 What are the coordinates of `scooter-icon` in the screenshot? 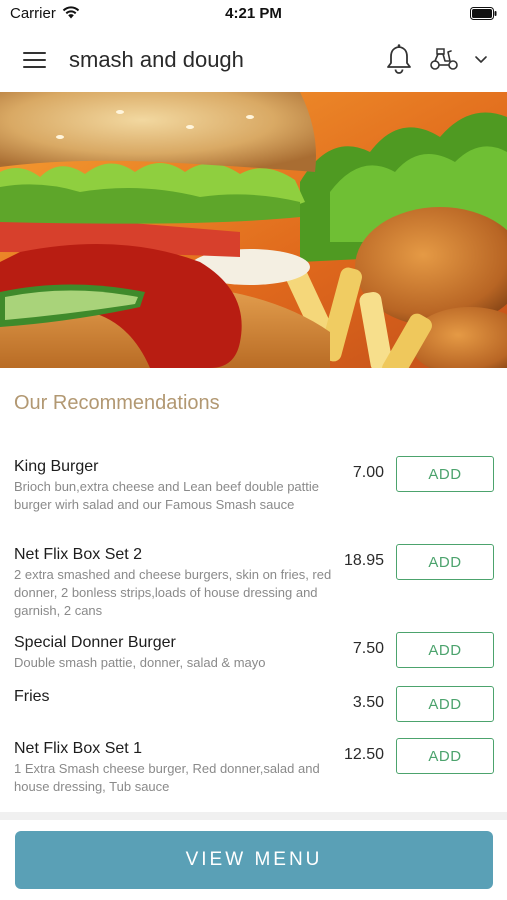 It's located at (444, 59).